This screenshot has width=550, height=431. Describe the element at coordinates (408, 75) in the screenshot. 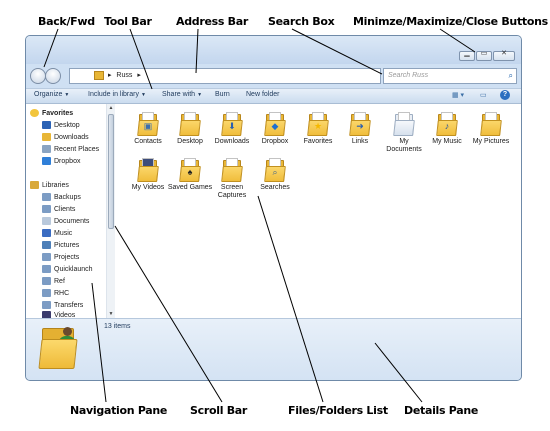

I see `search-placeholder: Search Russ` at that location.